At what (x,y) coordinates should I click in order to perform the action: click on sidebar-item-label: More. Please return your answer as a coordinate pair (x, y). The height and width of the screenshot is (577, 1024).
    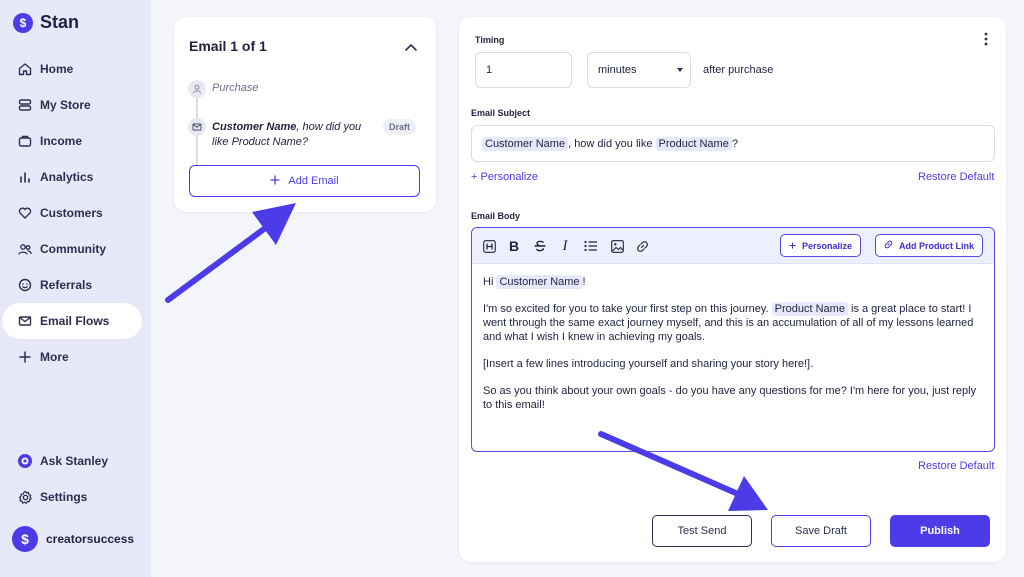
    Looking at the image, I should click on (54, 357).